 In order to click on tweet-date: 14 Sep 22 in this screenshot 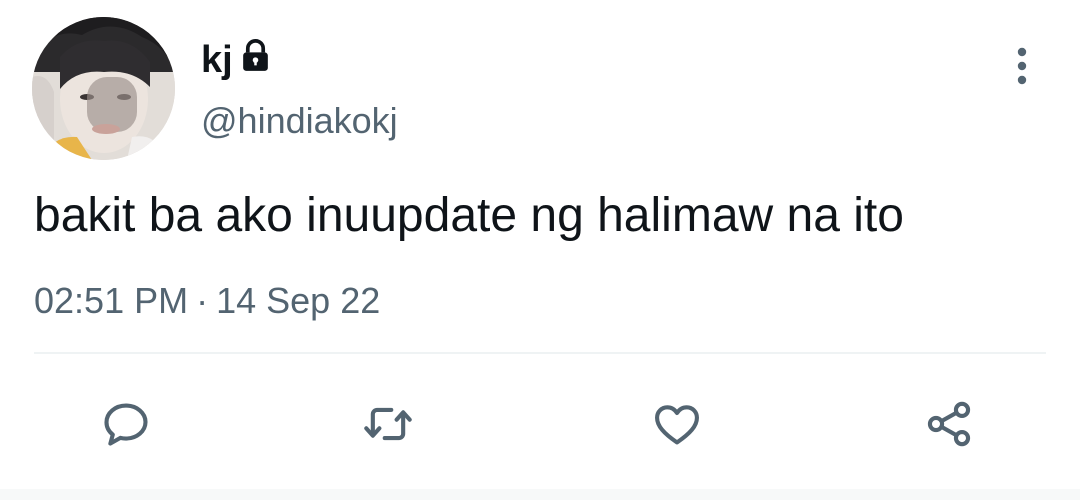, I will do `click(298, 300)`.